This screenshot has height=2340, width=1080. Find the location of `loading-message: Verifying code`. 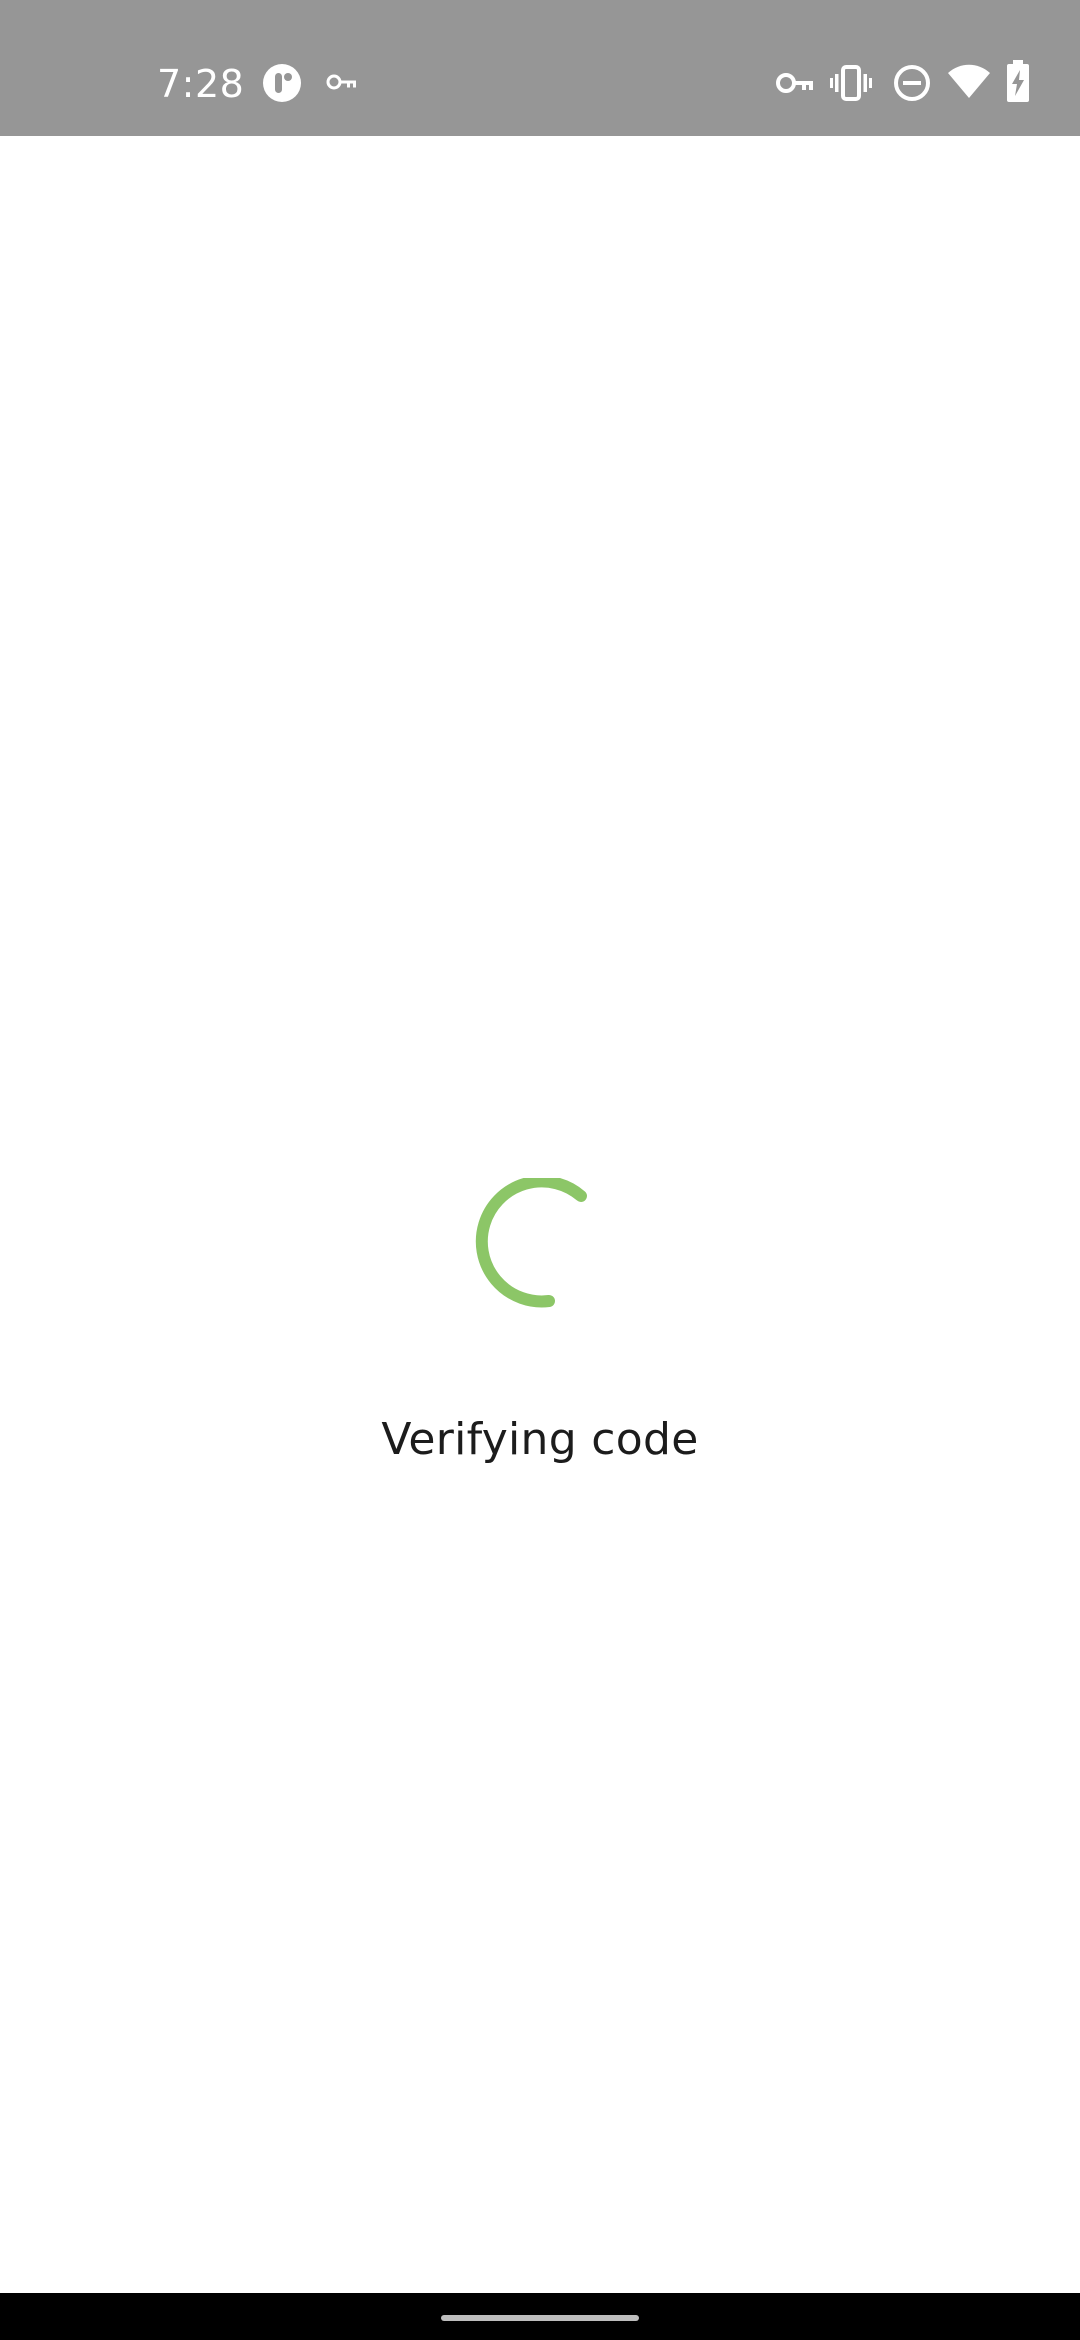

loading-message: Verifying code is located at coordinates (540, 1439).